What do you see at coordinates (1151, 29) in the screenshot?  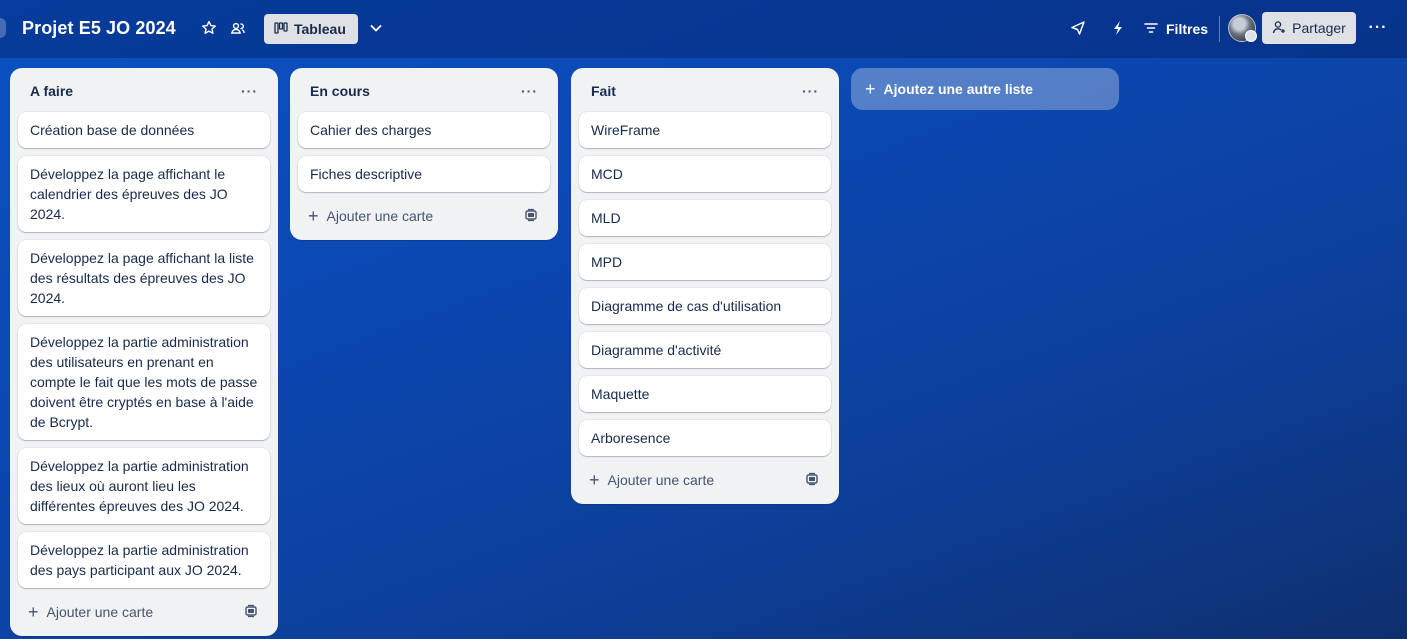 I see `filter-icon` at bounding box center [1151, 29].